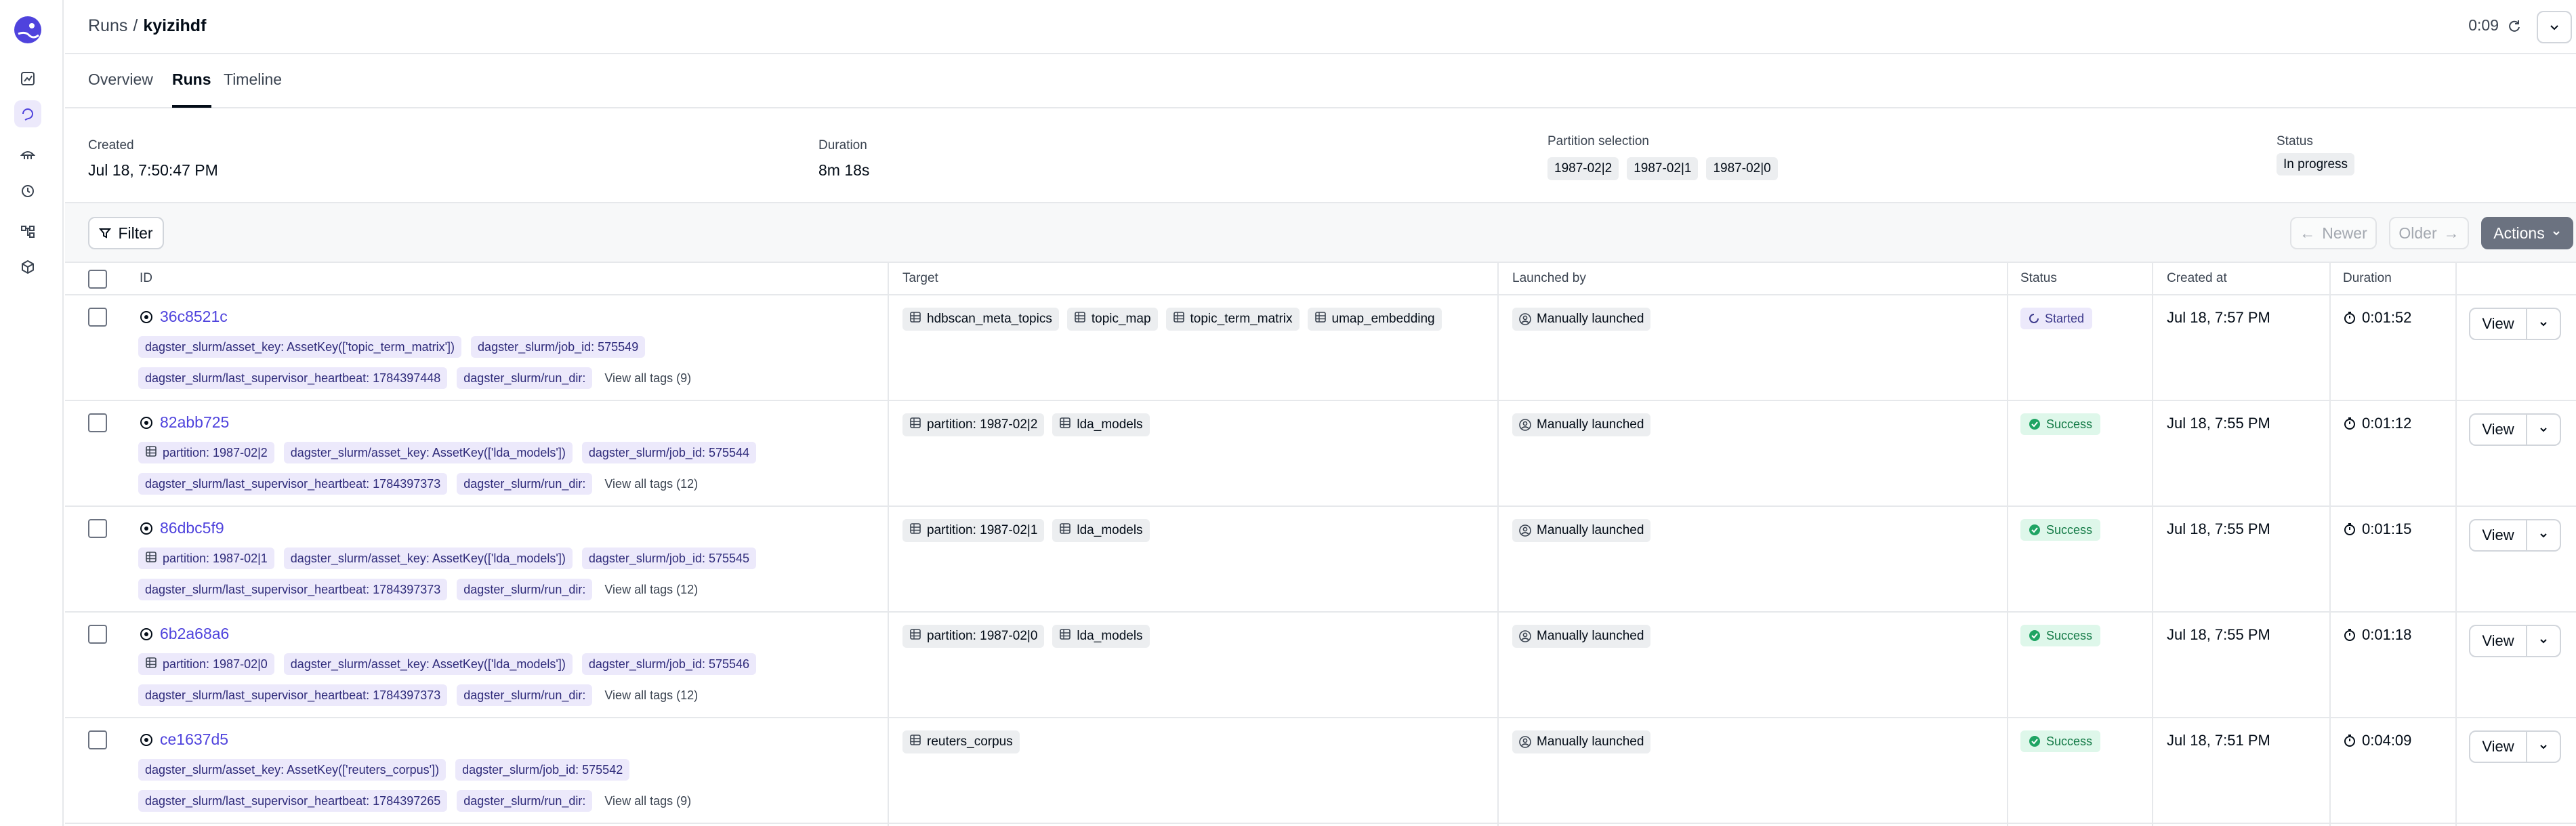 The height and width of the screenshot is (826, 2576). I want to click on target-chip: topic_map, so click(1112, 319).